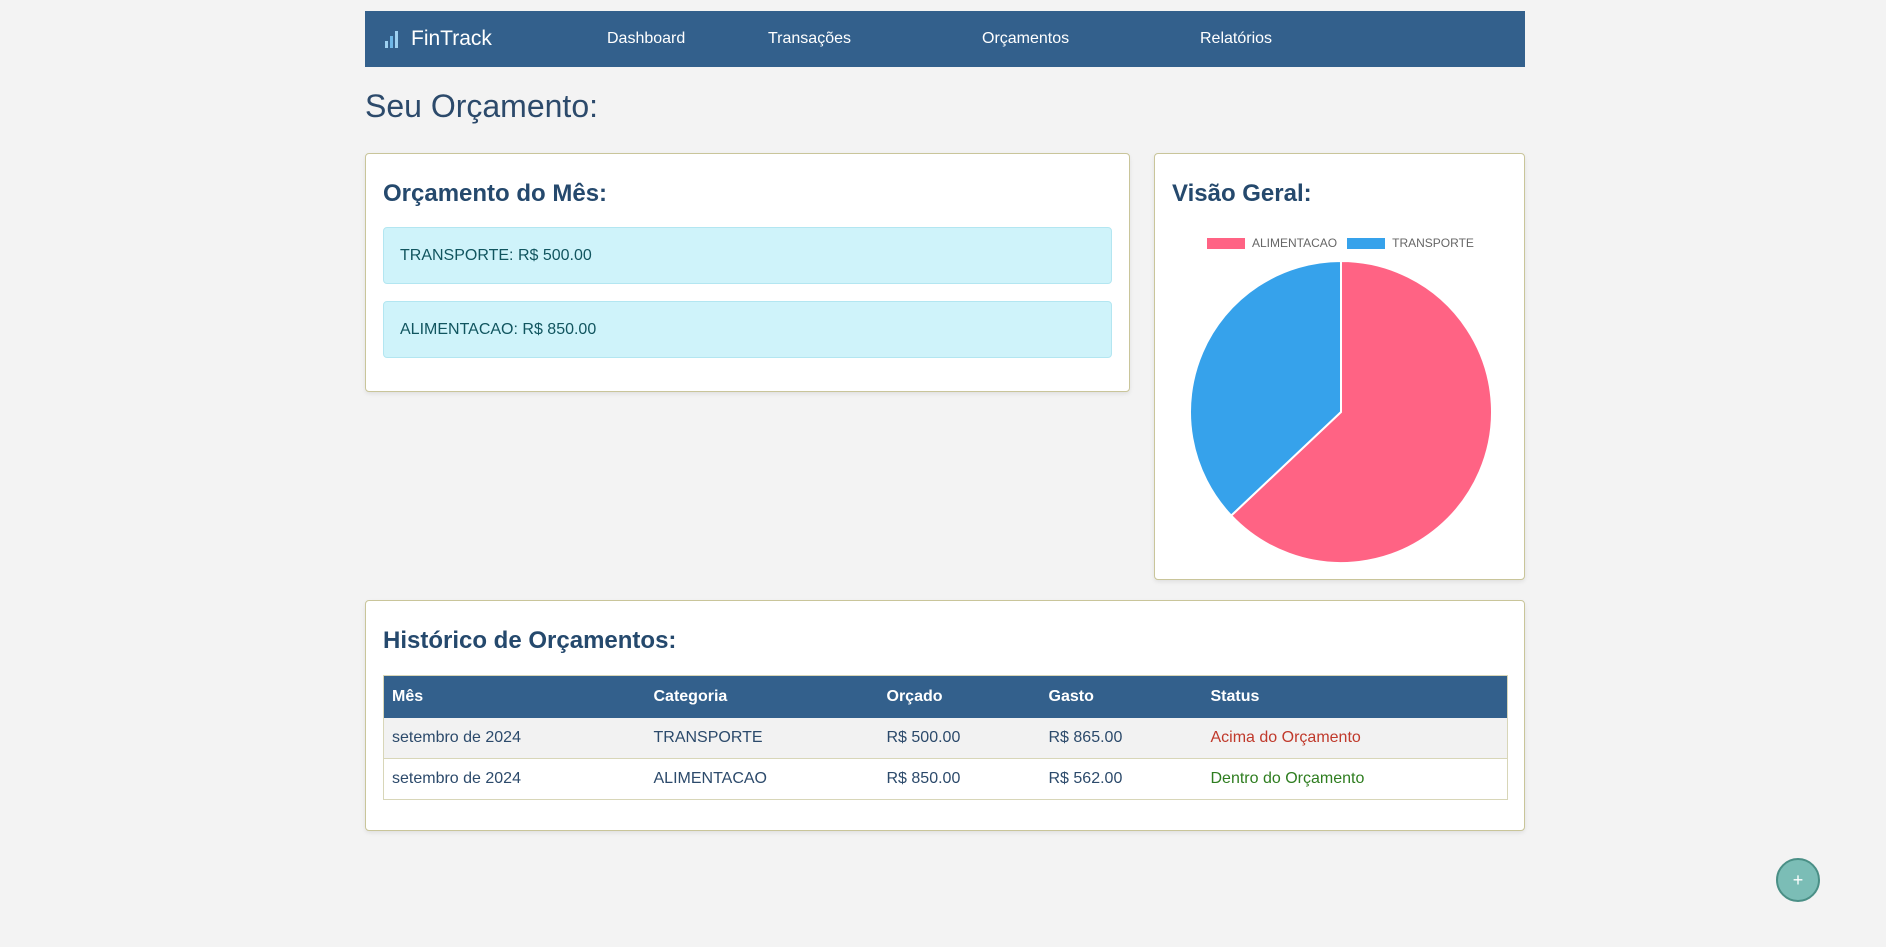  I want to click on col-header-gasto: Gasto, so click(1121, 696).